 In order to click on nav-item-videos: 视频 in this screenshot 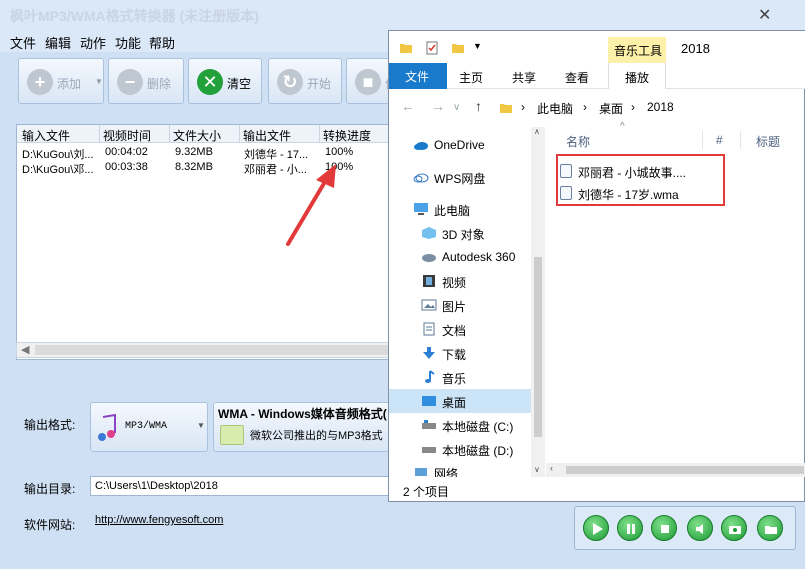, I will do `click(460, 281)`.